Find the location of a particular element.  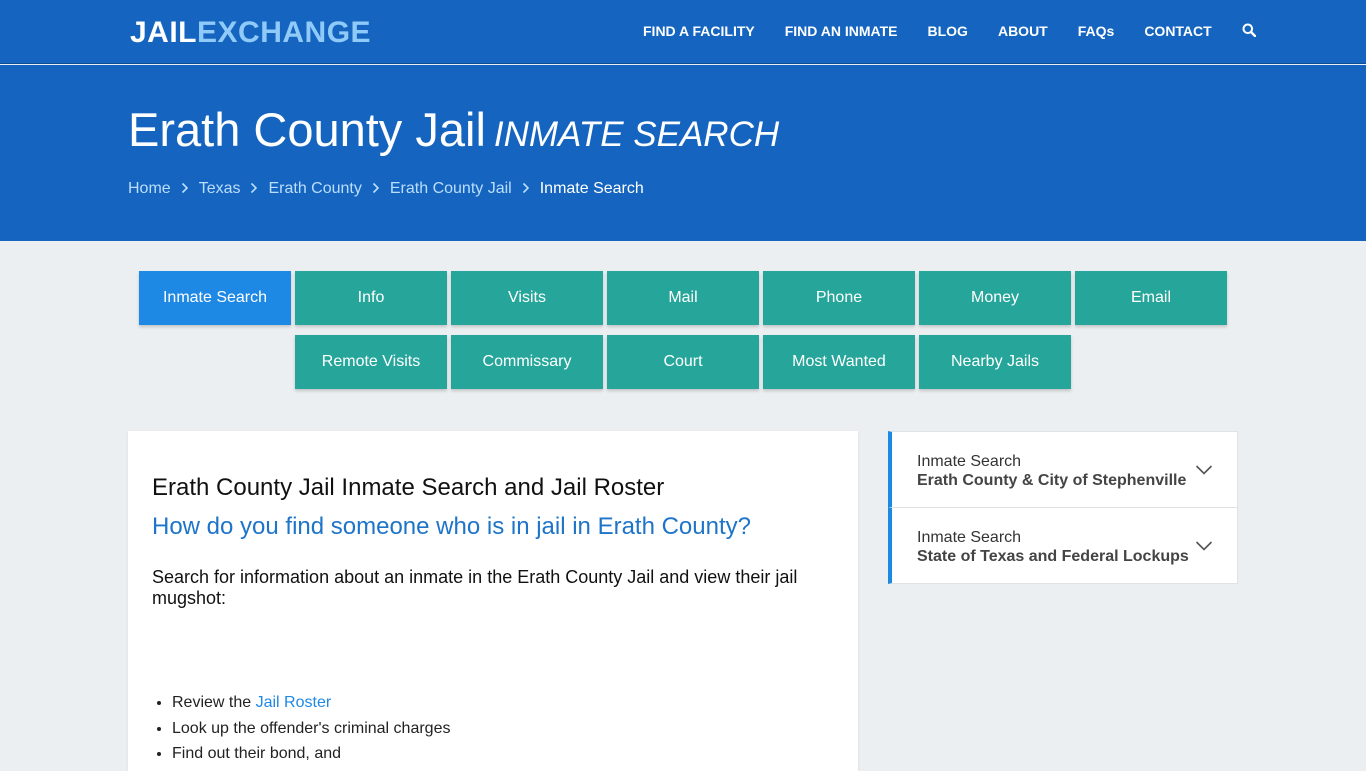

tab-email: Email is located at coordinates (1151, 298).